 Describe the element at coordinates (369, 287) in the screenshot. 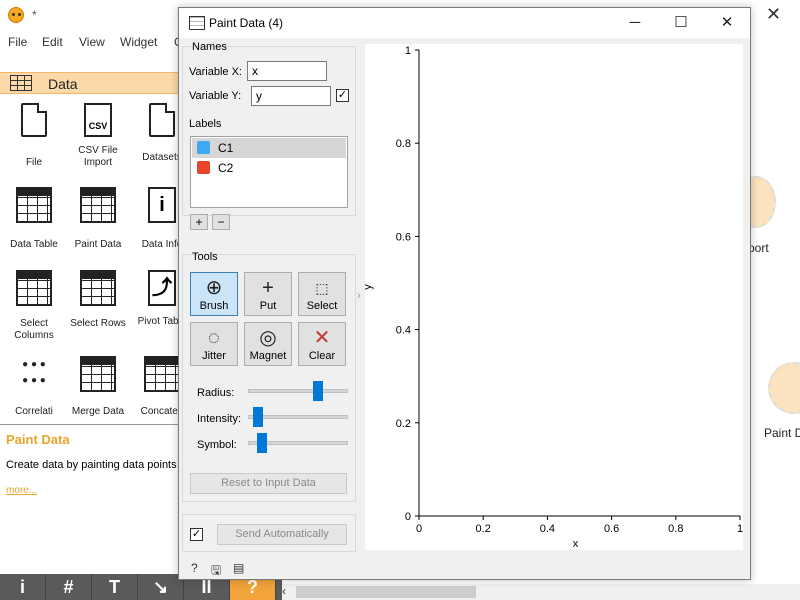

I see `y-axis-label: y` at that location.